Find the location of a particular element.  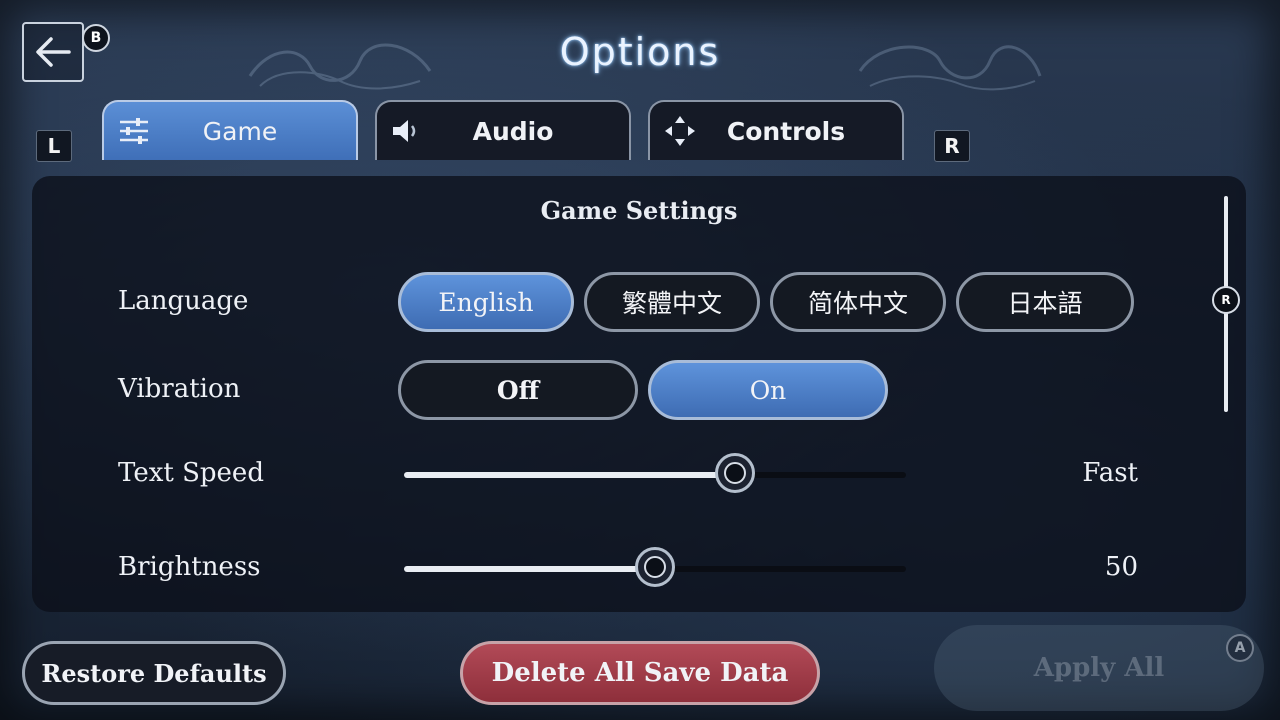

tab-controls: Controls is located at coordinates (776, 130).